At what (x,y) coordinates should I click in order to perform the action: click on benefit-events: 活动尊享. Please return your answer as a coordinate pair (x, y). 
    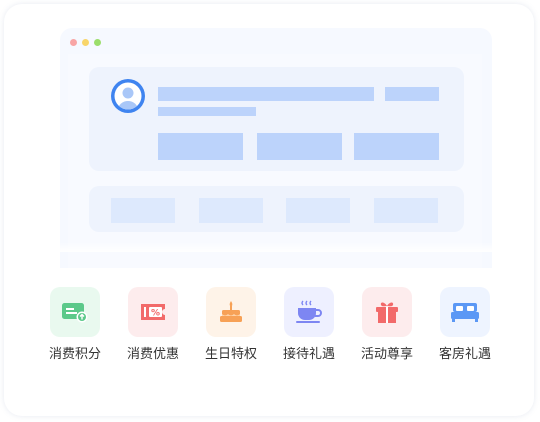
    Looking at the image, I should click on (387, 324).